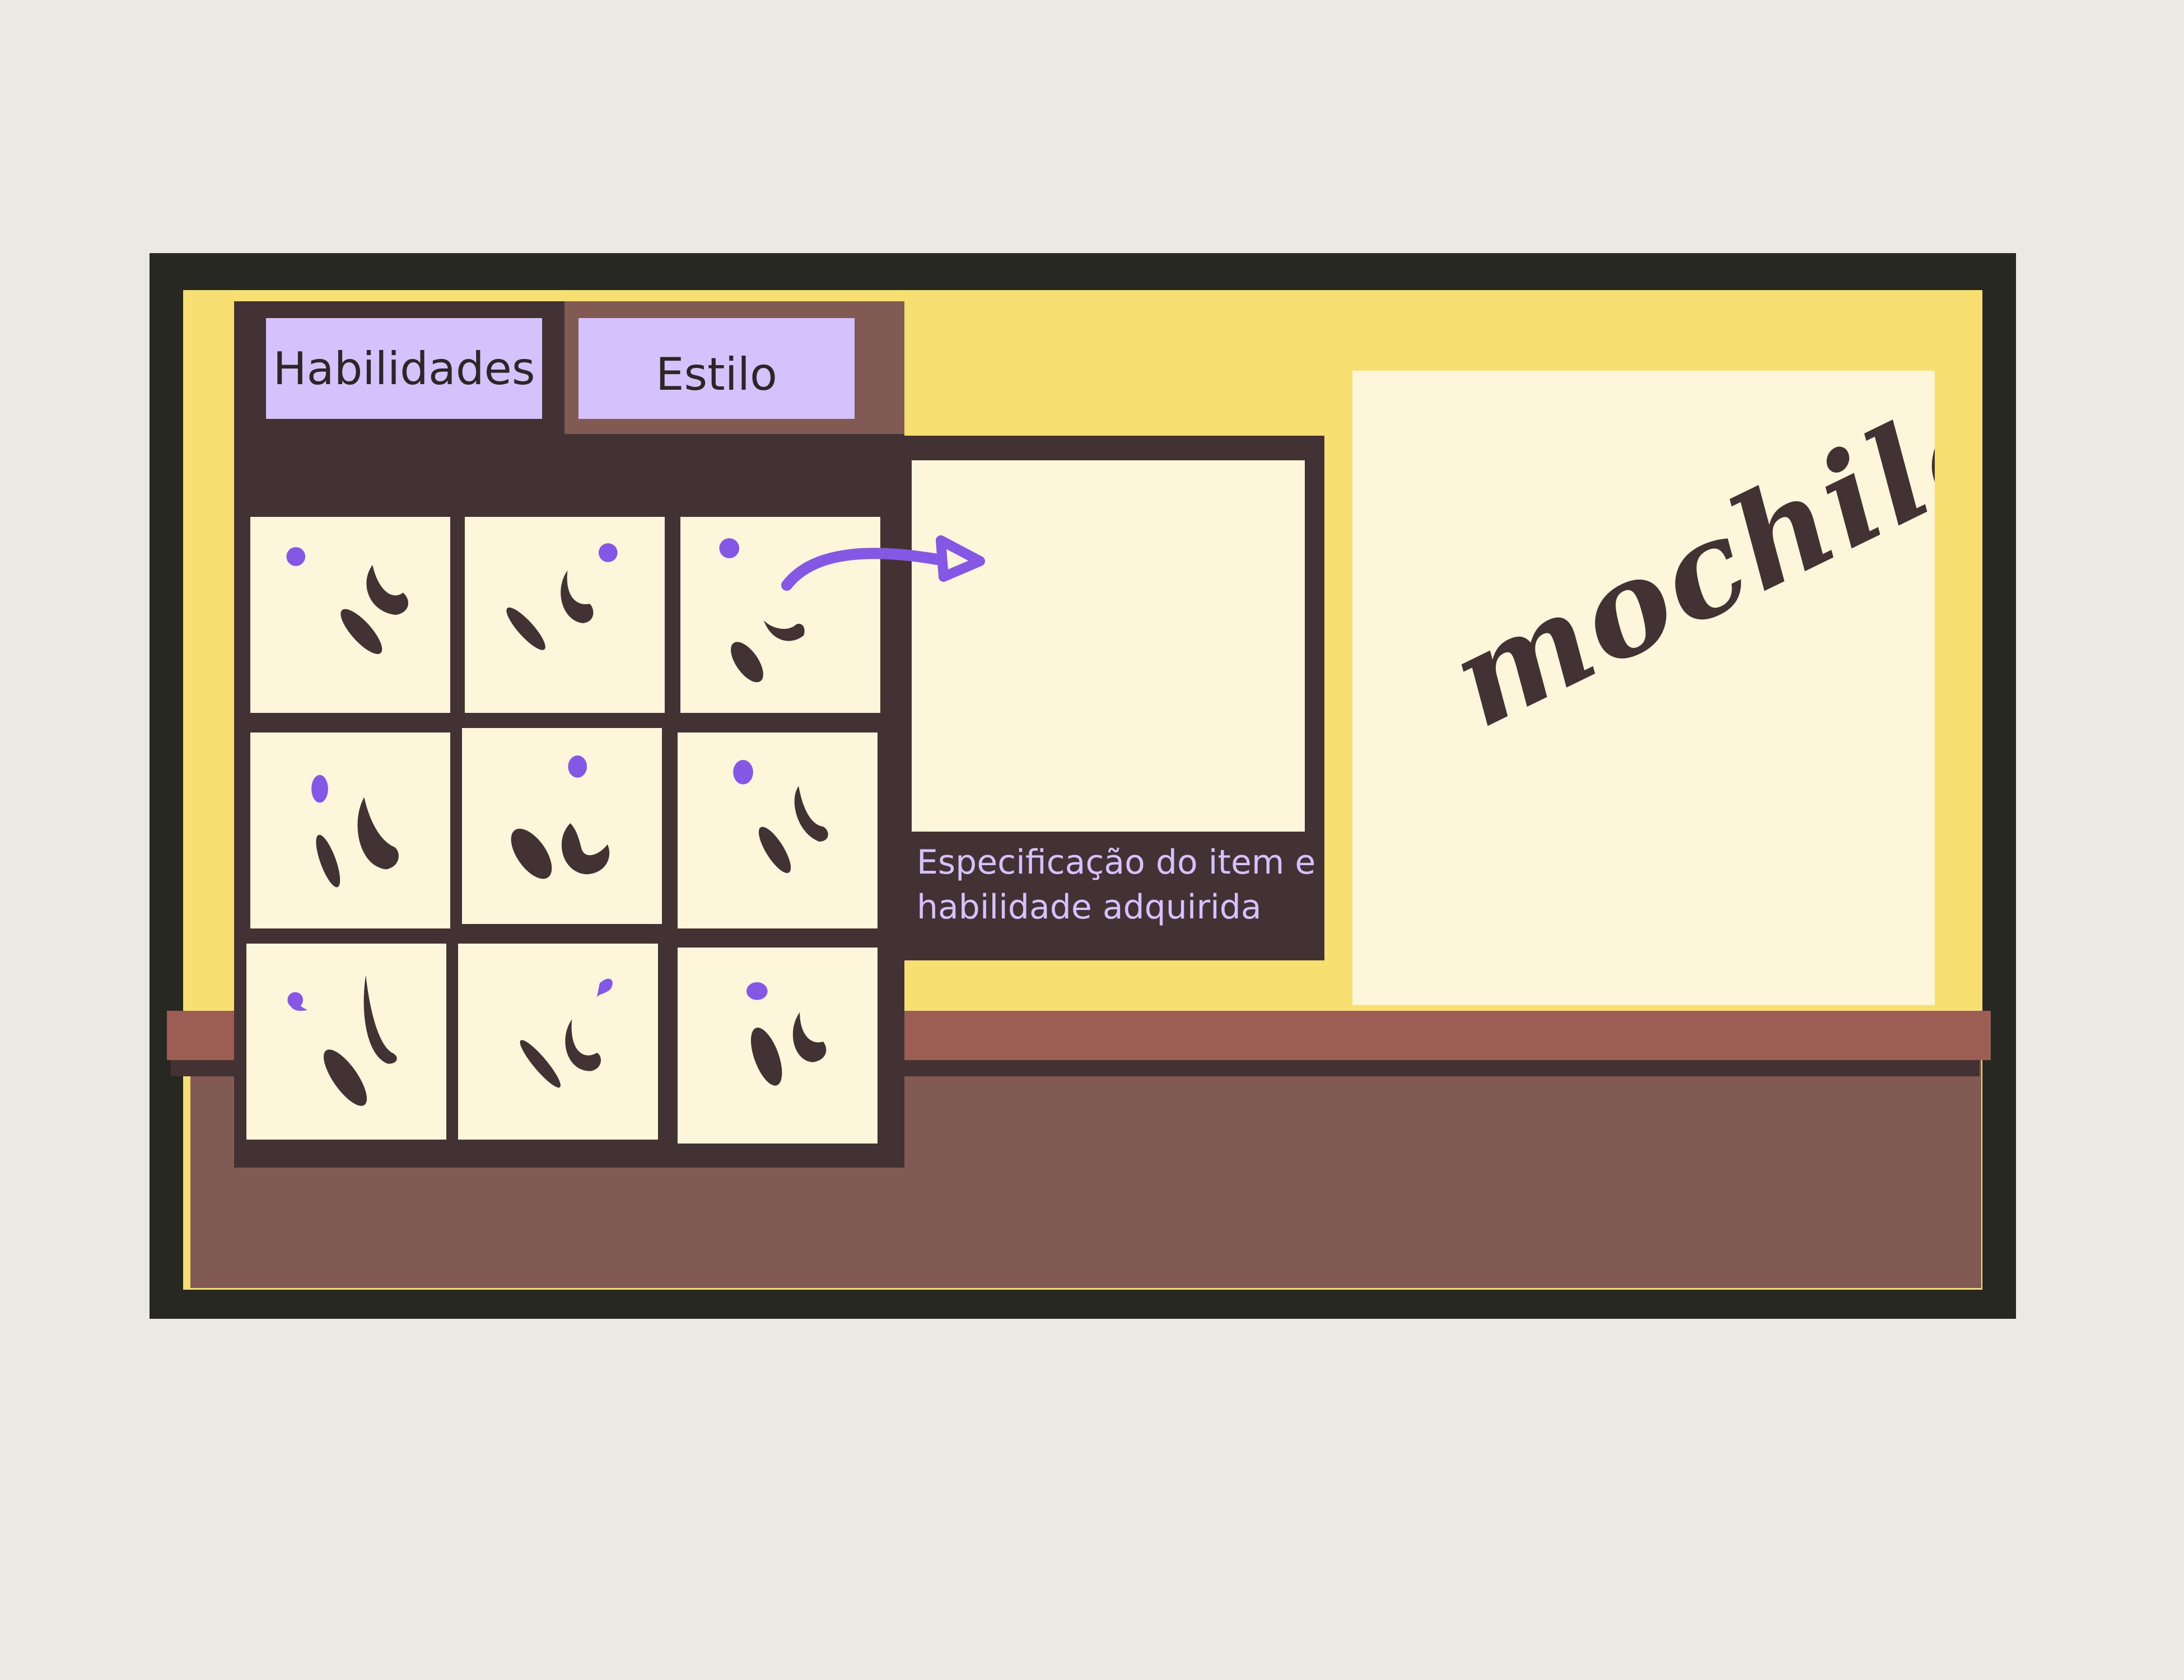 This screenshot has height=1680, width=2184. Describe the element at coordinates (1682, 564) in the screenshot. I see `backpack-title: mochila` at that location.